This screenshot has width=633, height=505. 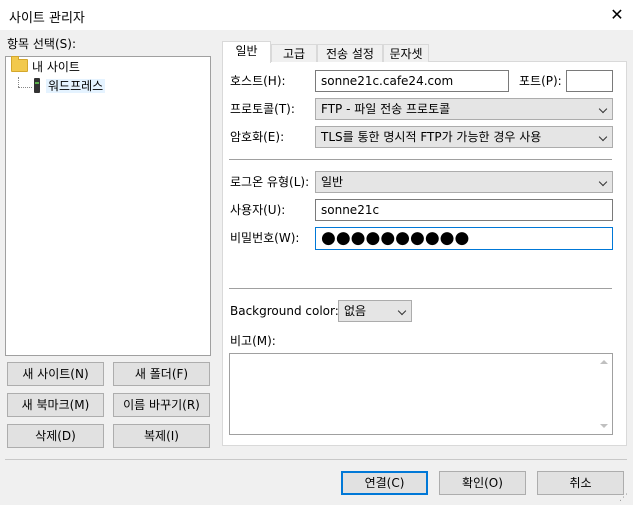 What do you see at coordinates (47, 18) in the screenshot?
I see `window-title: 사이트 관리자` at bounding box center [47, 18].